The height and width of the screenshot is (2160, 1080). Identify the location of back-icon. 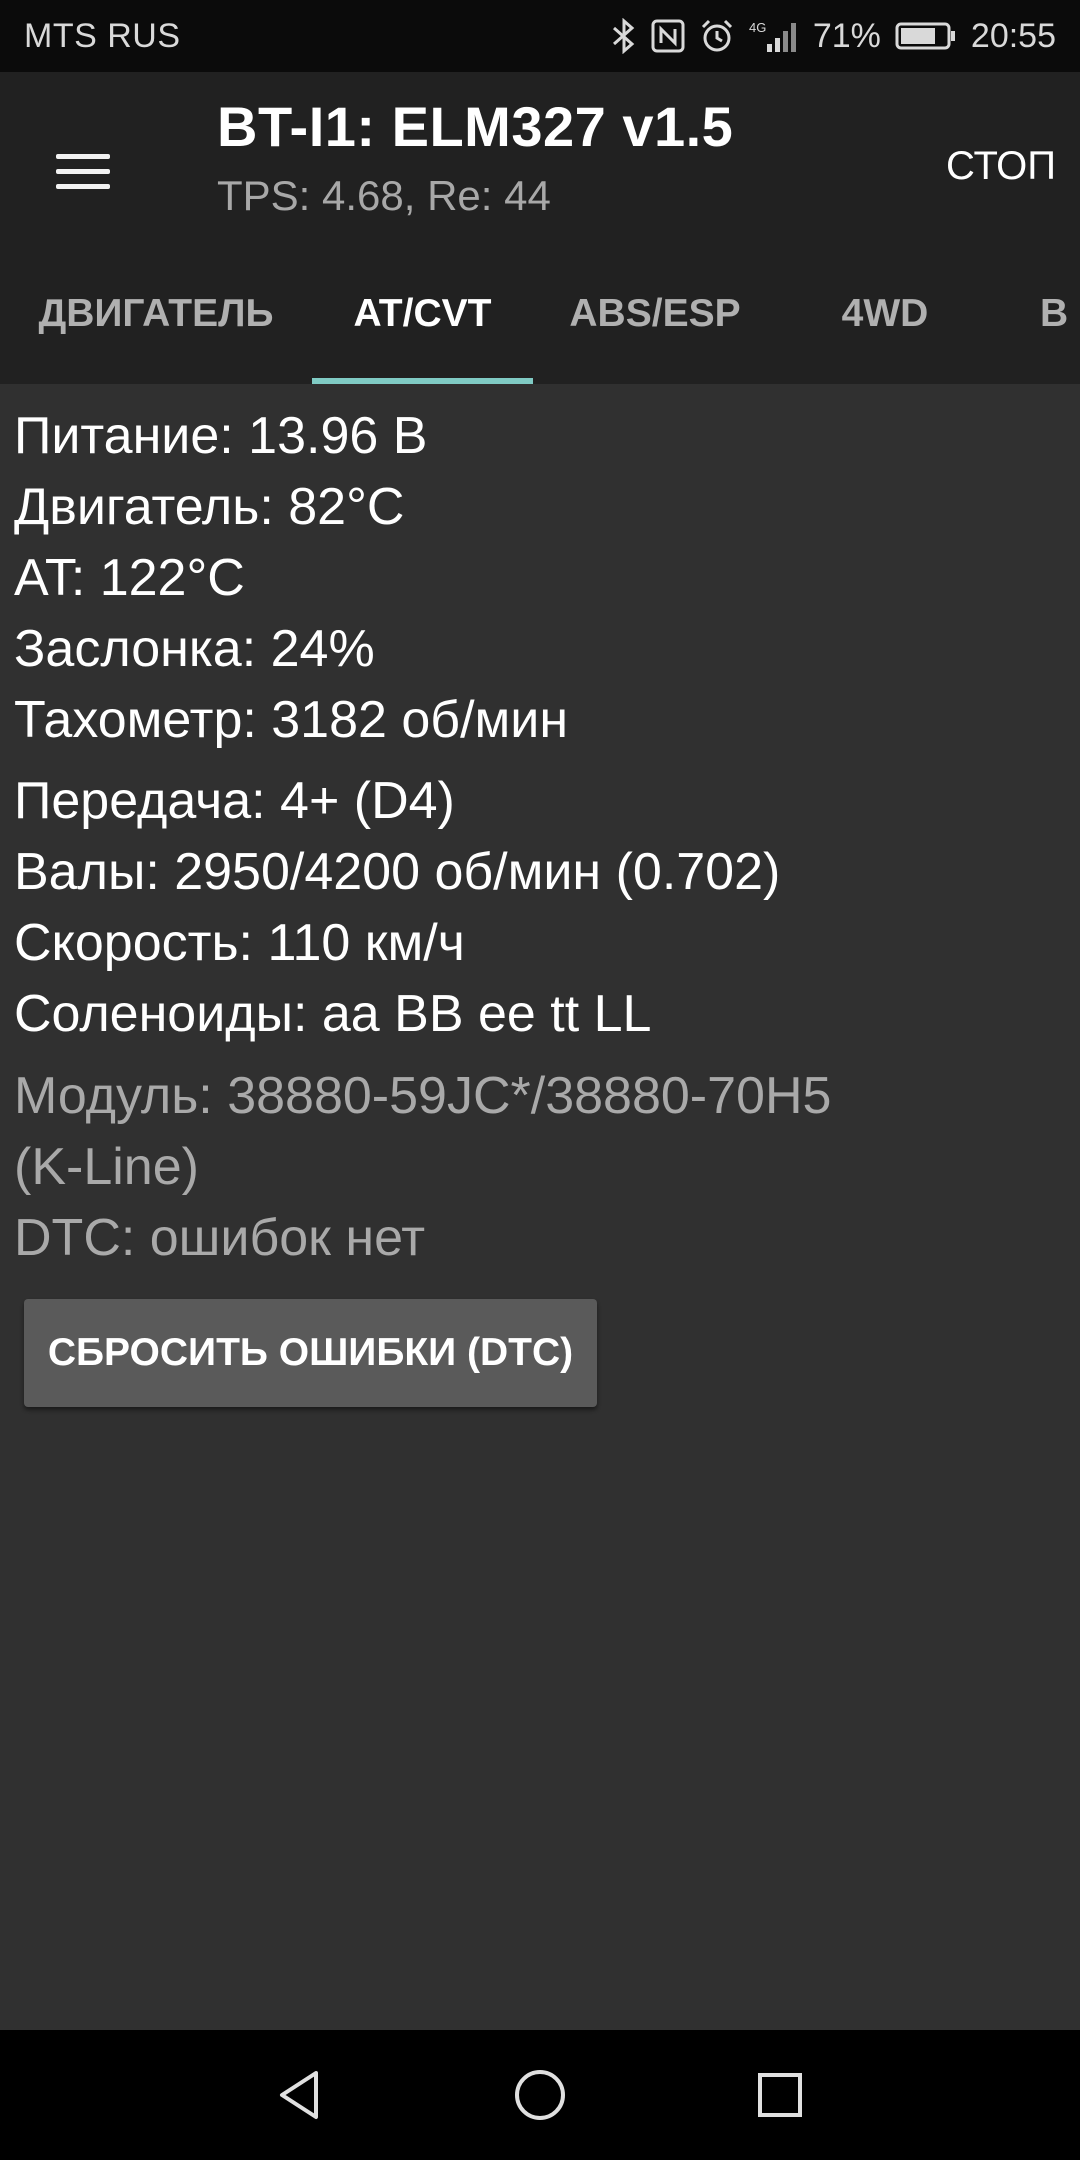
(300, 2095).